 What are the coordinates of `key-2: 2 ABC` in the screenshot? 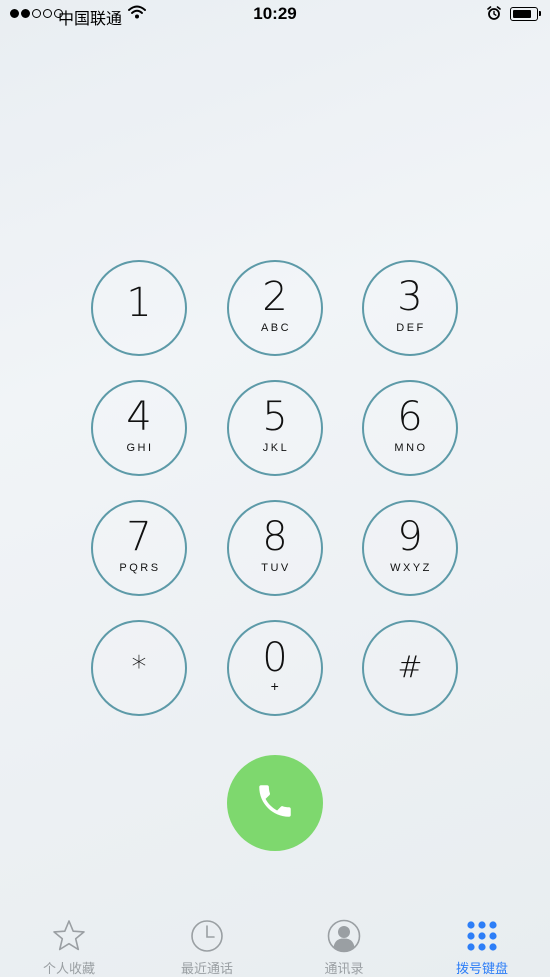 It's located at (275, 308).